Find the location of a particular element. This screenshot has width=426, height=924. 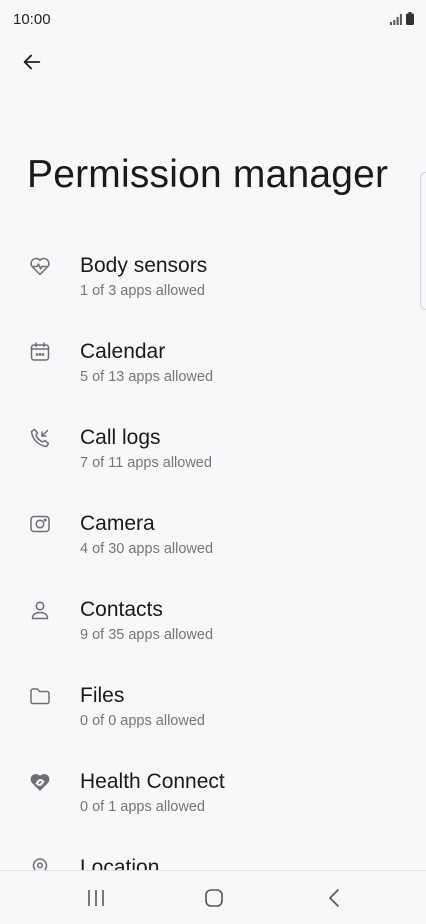

battery-icon is located at coordinates (410, 18).